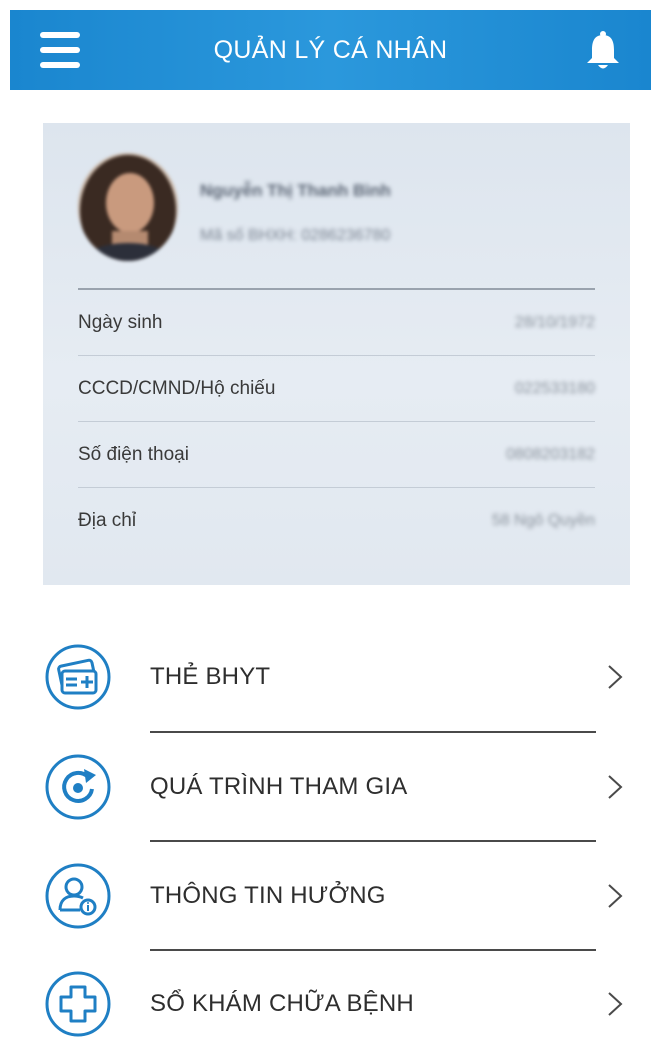 This screenshot has width=661, height=1053. I want to click on menu-item-label: THÔNG TIN HƯỞNG, so click(268, 895).